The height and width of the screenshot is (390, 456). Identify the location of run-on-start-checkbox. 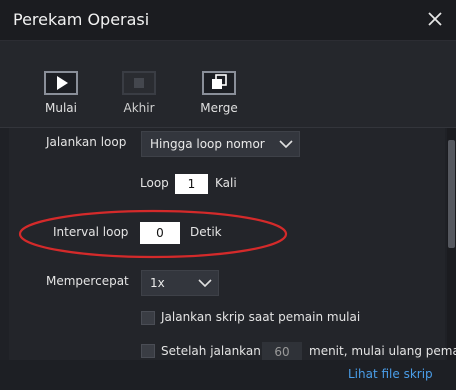
(148, 318).